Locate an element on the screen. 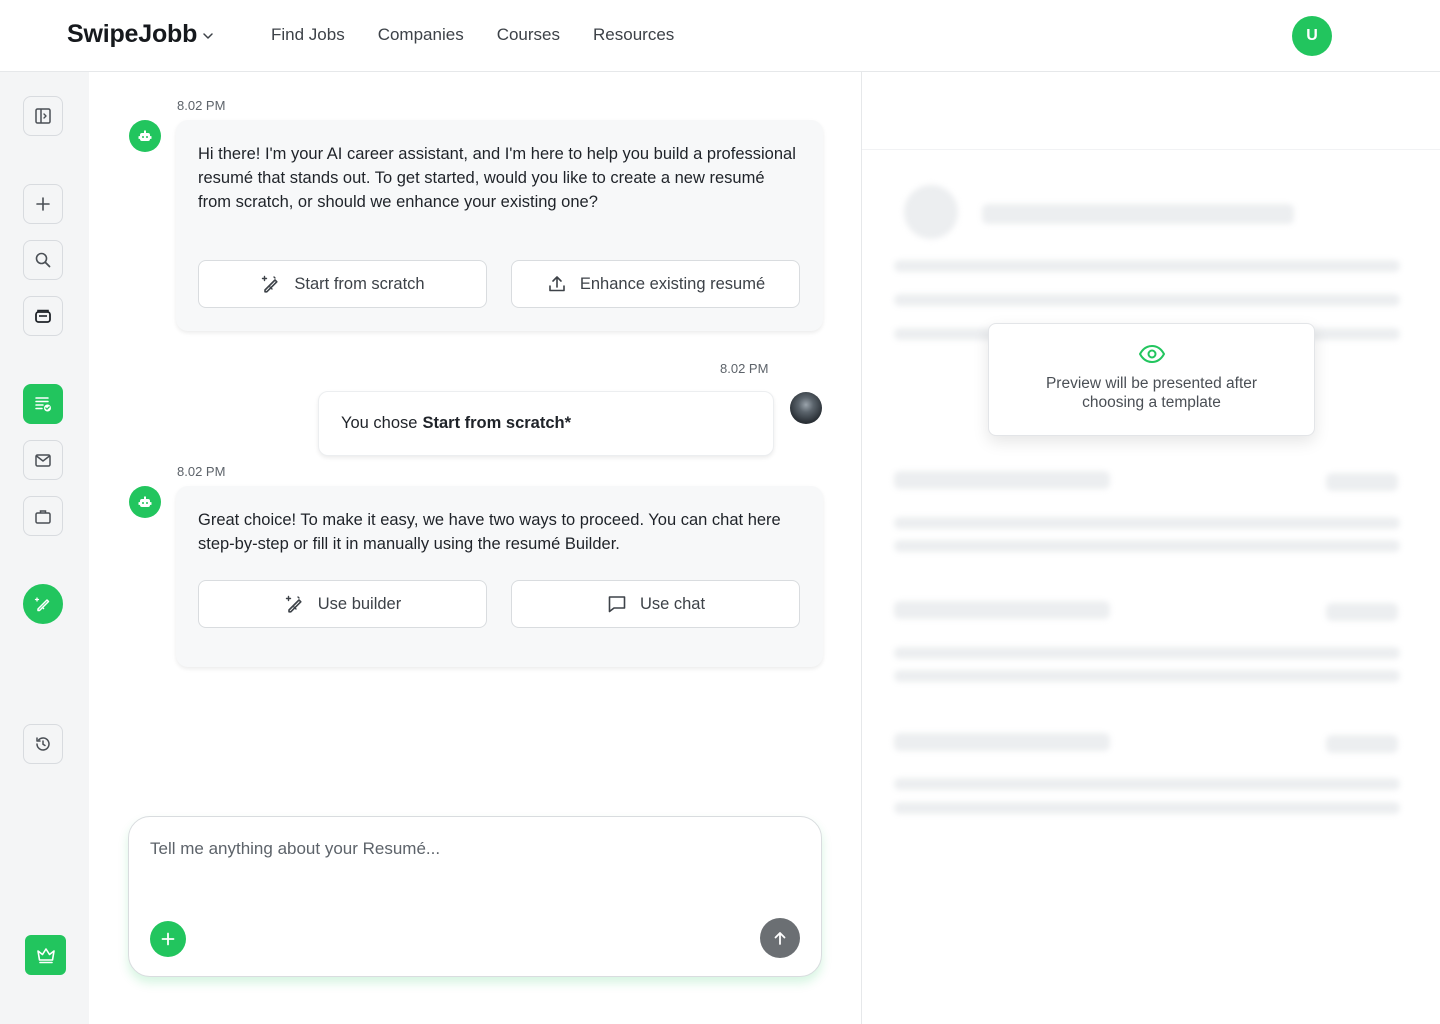 The image size is (1440, 1024). nav-companies: Companies is located at coordinates (421, 35).